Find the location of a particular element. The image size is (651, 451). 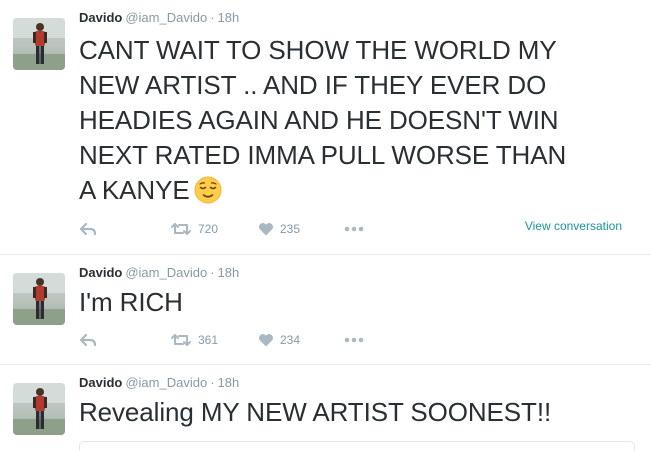

retweet-button: 720 is located at coordinates (194, 229).